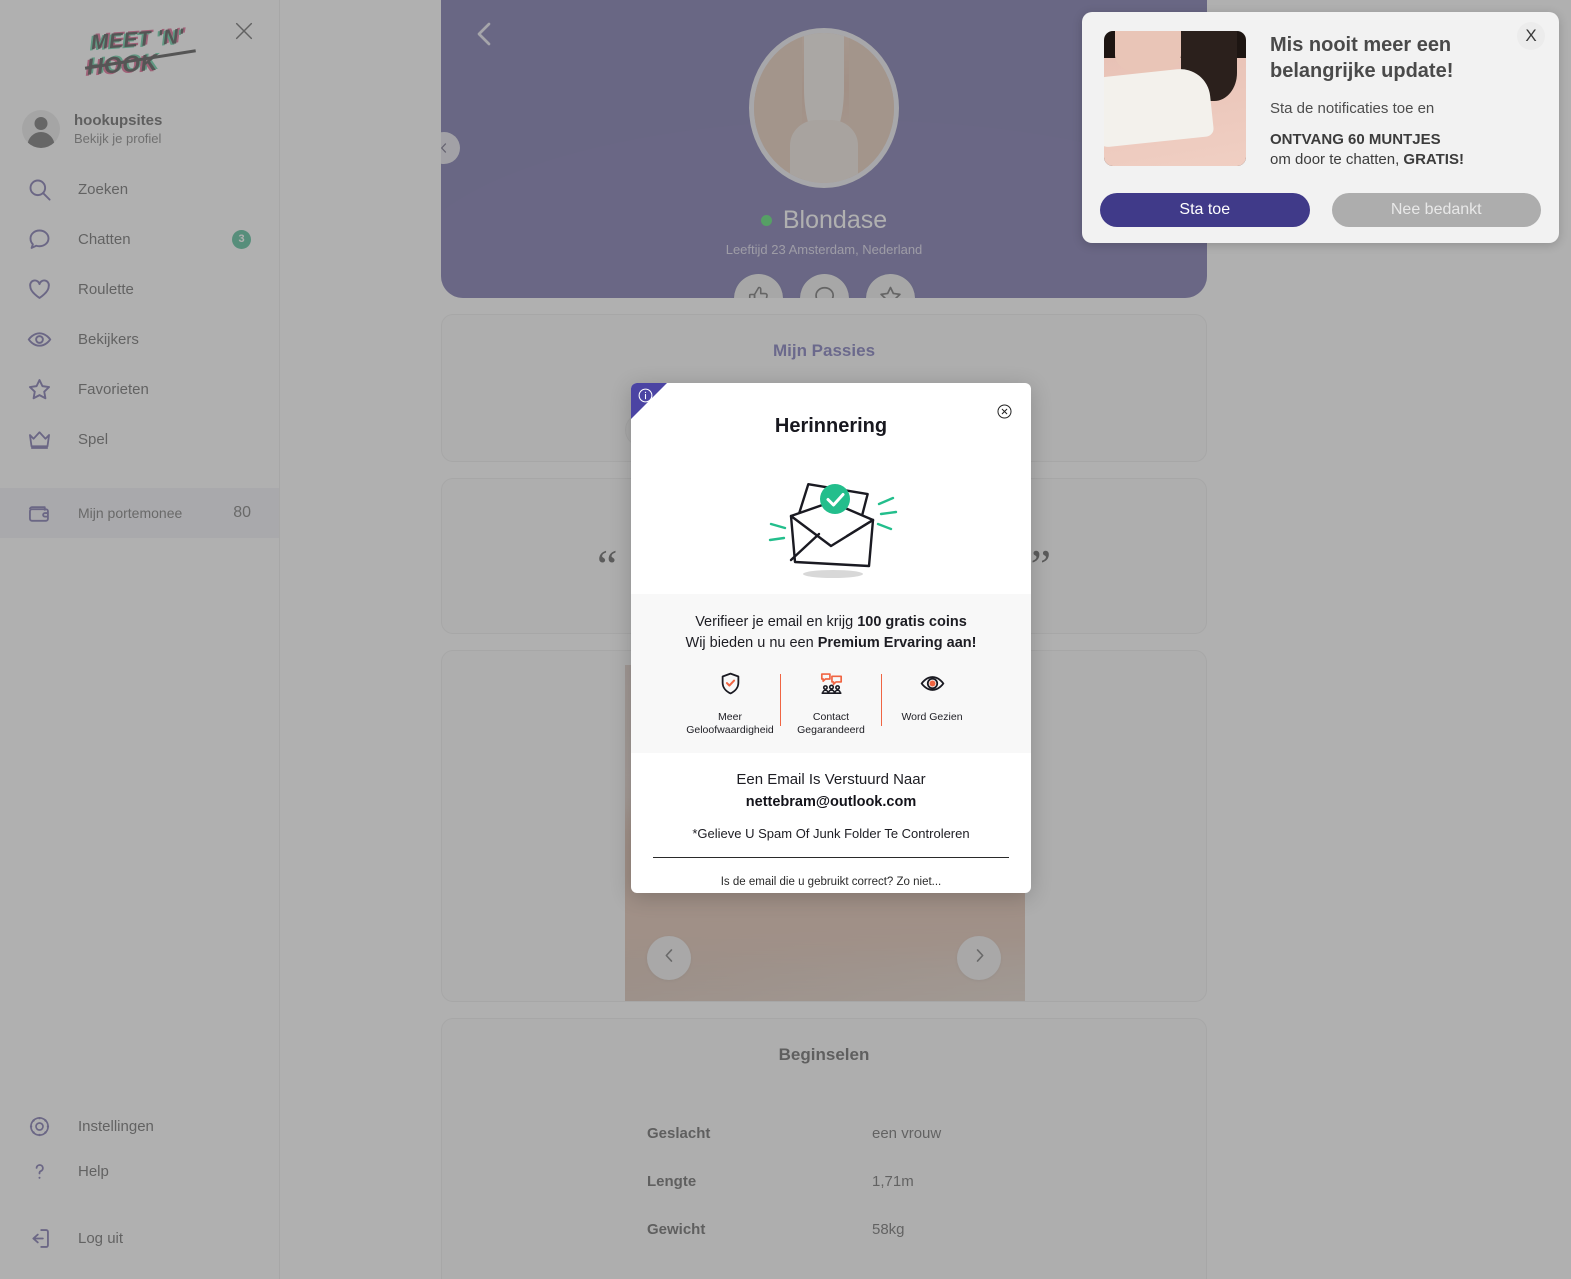 The width and height of the screenshot is (1571, 1279). I want to click on sidebar-bottom-nav: Instellingen Help Log uit, so click(139, 1182).